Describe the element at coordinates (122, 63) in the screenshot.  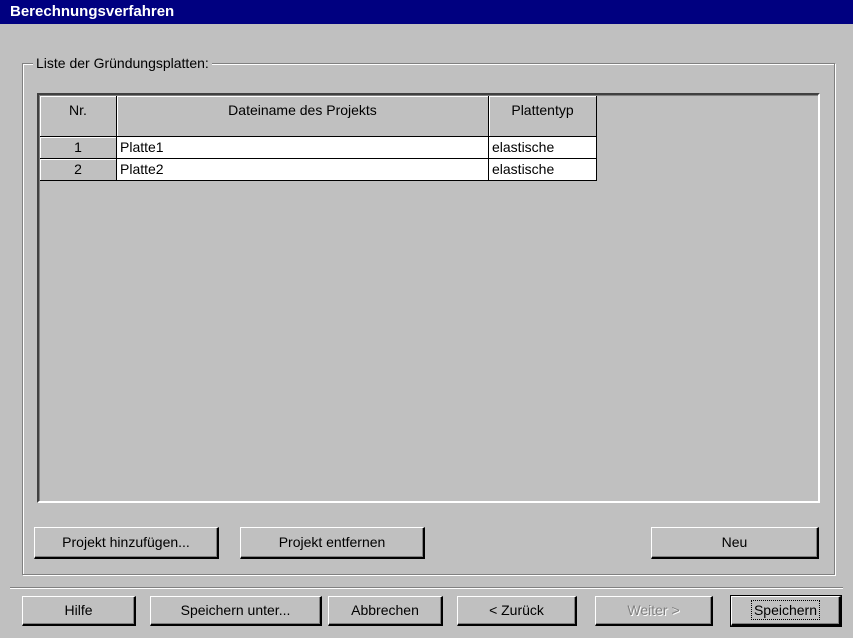
I see `group-label: Liste der Gründungsplatten:` at that location.